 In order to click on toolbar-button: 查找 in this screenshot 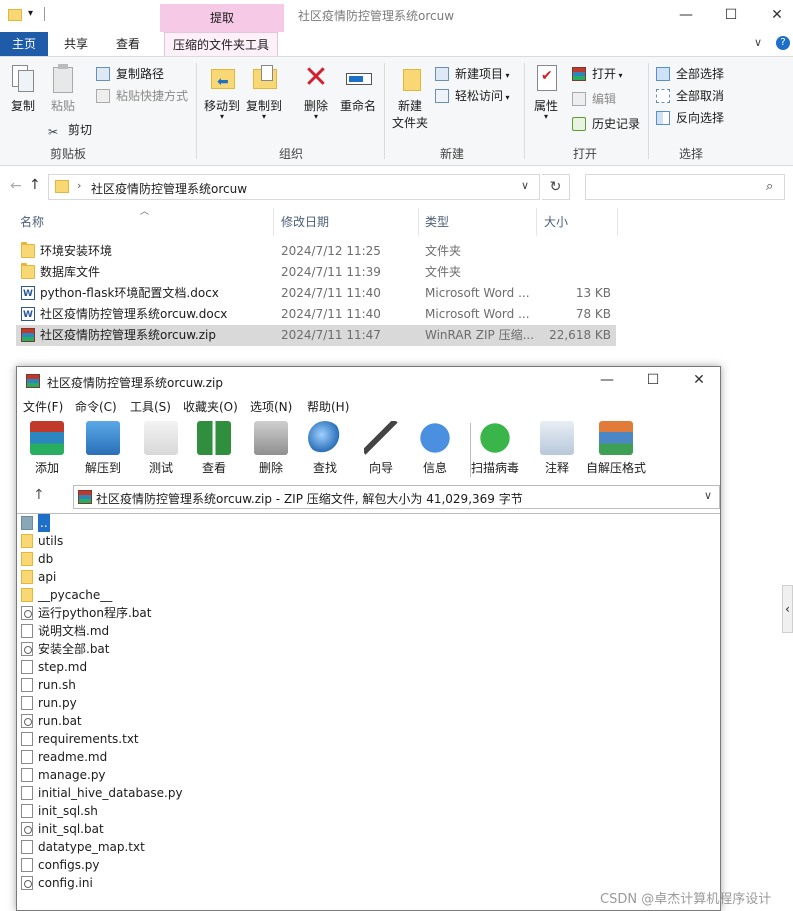, I will do `click(325, 448)`.